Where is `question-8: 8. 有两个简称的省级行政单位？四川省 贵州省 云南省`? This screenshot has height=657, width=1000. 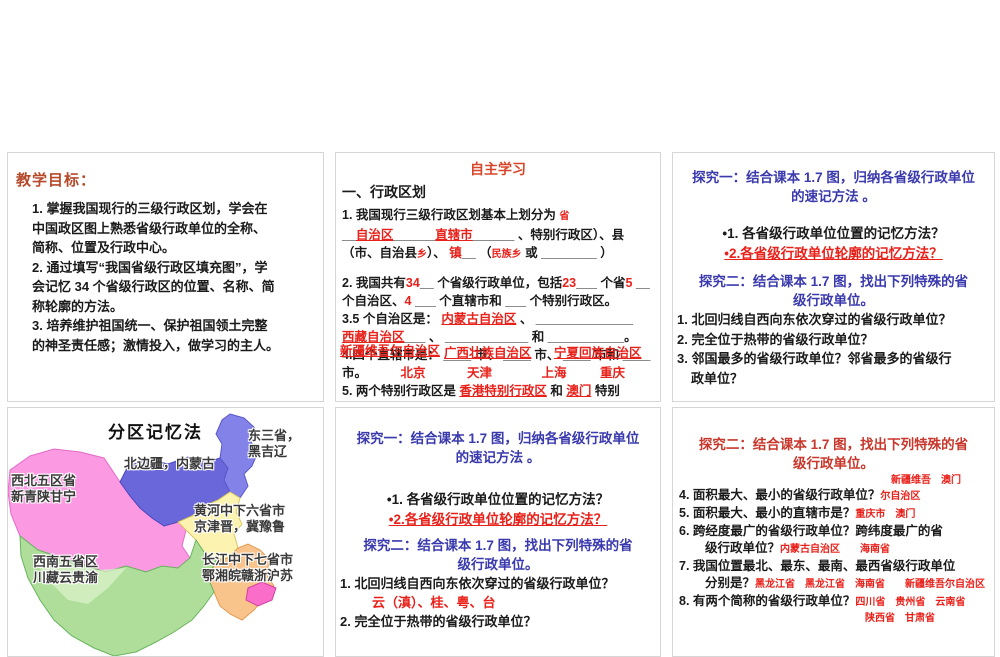 question-8: 8. 有两个简称的省级行政单位？四川省 贵州省 云南省 is located at coordinates (836, 602).